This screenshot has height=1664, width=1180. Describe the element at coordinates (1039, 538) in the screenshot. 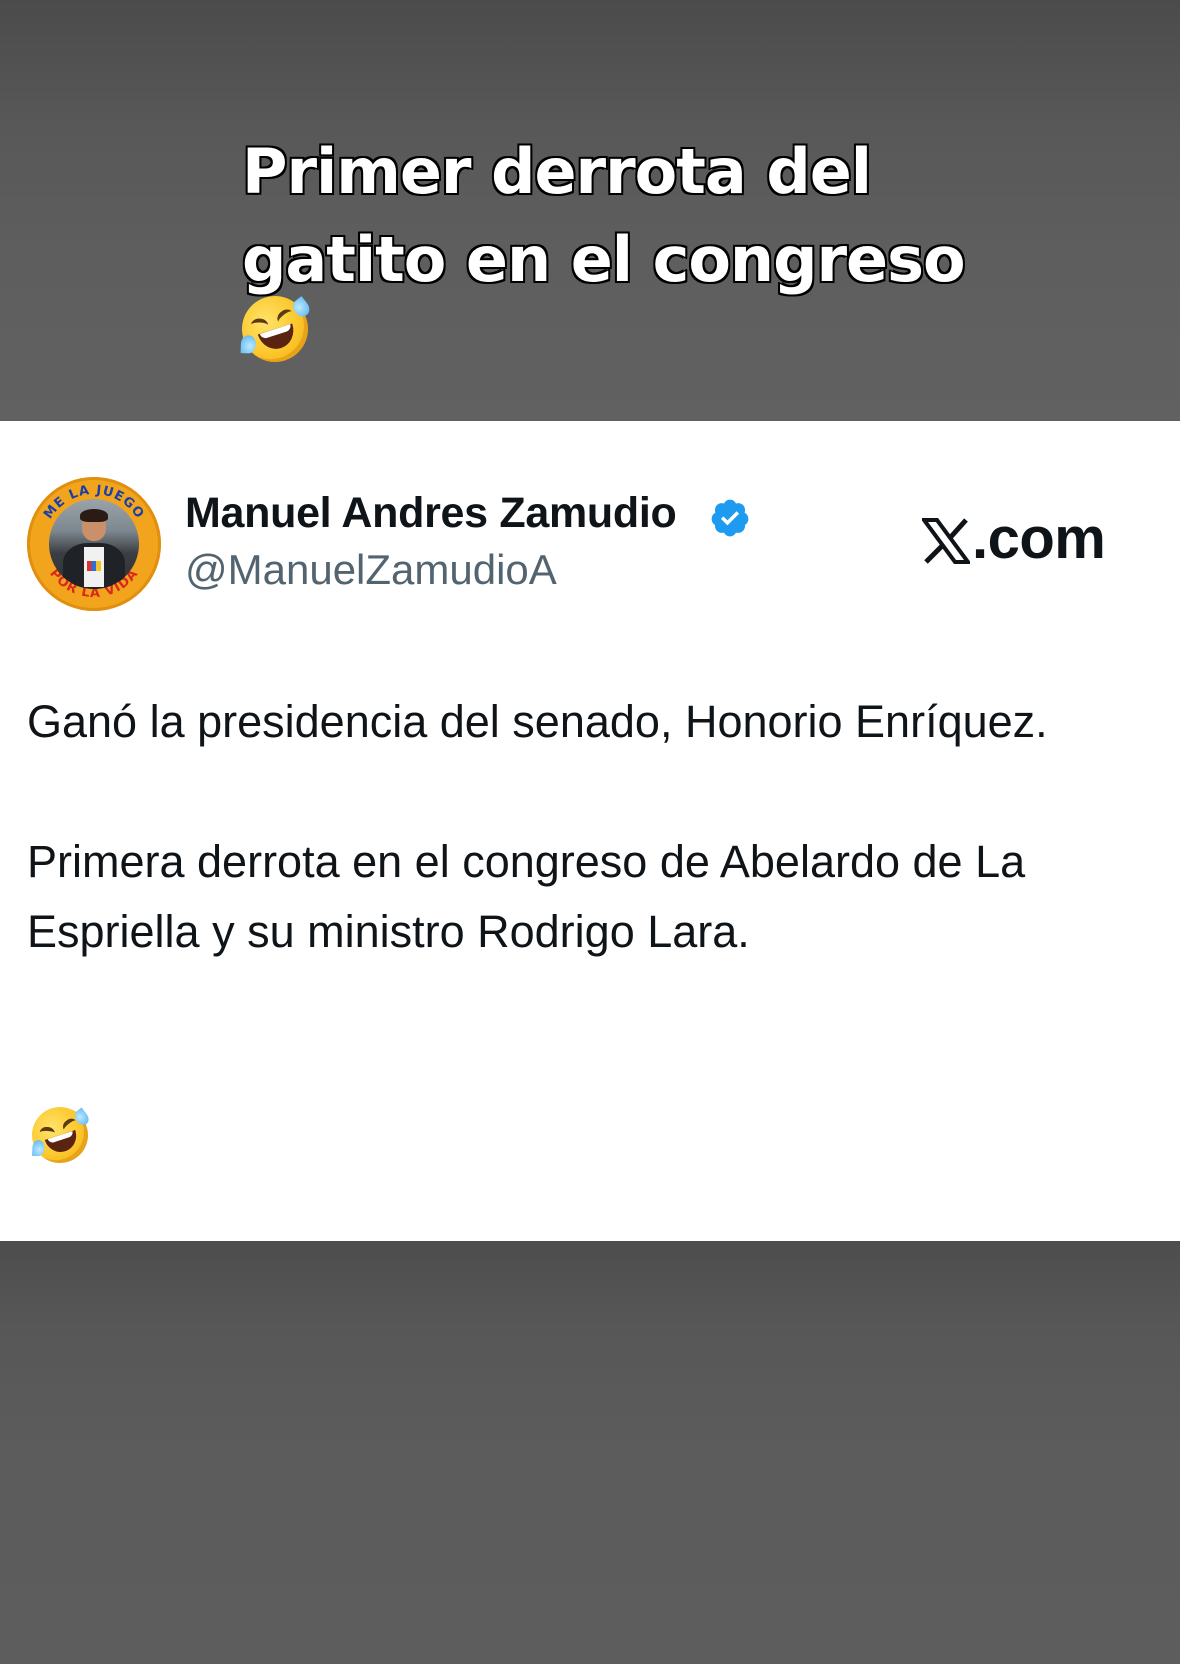

I see `x-com-text: .com` at that location.